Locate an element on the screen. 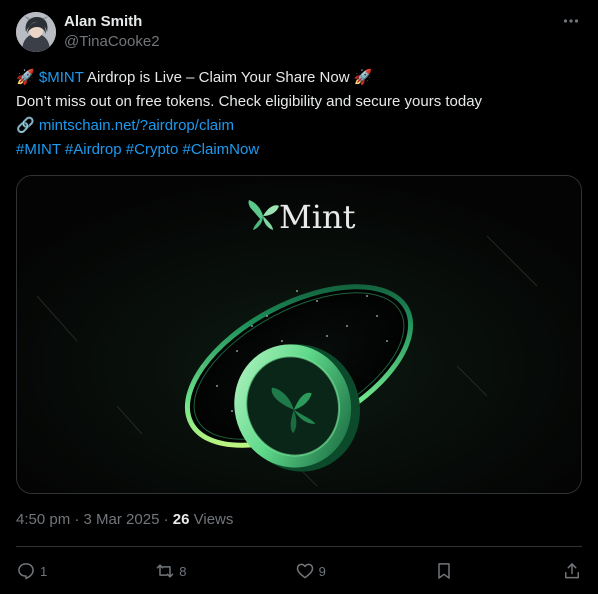  author-block: Alan Smith @TinaCooke2 is located at coordinates (112, 32).